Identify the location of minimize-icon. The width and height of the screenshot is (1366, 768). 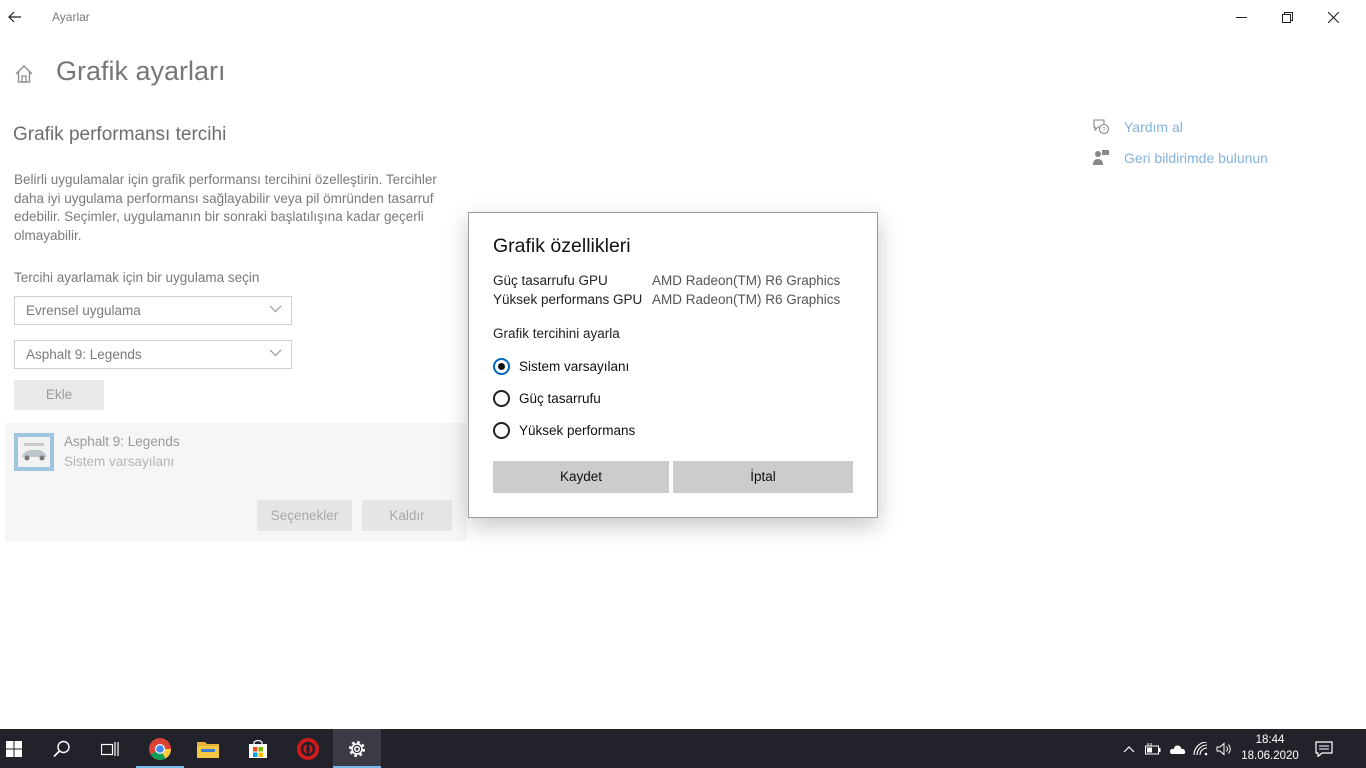
(1241, 17).